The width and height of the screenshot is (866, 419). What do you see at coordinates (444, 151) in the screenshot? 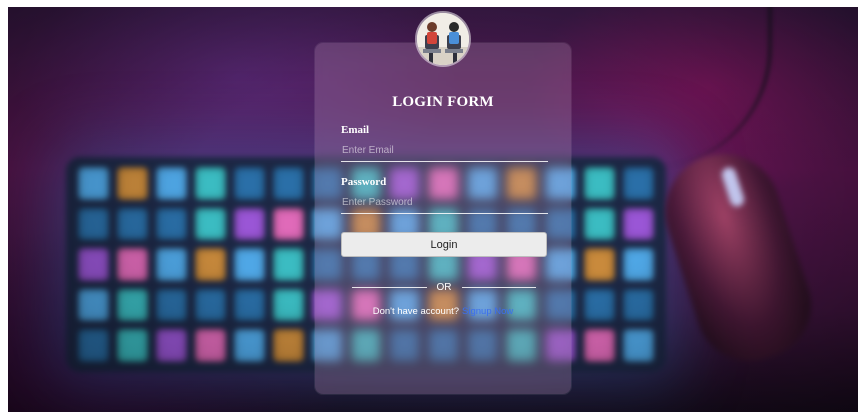
I see `email-field` at bounding box center [444, 151].